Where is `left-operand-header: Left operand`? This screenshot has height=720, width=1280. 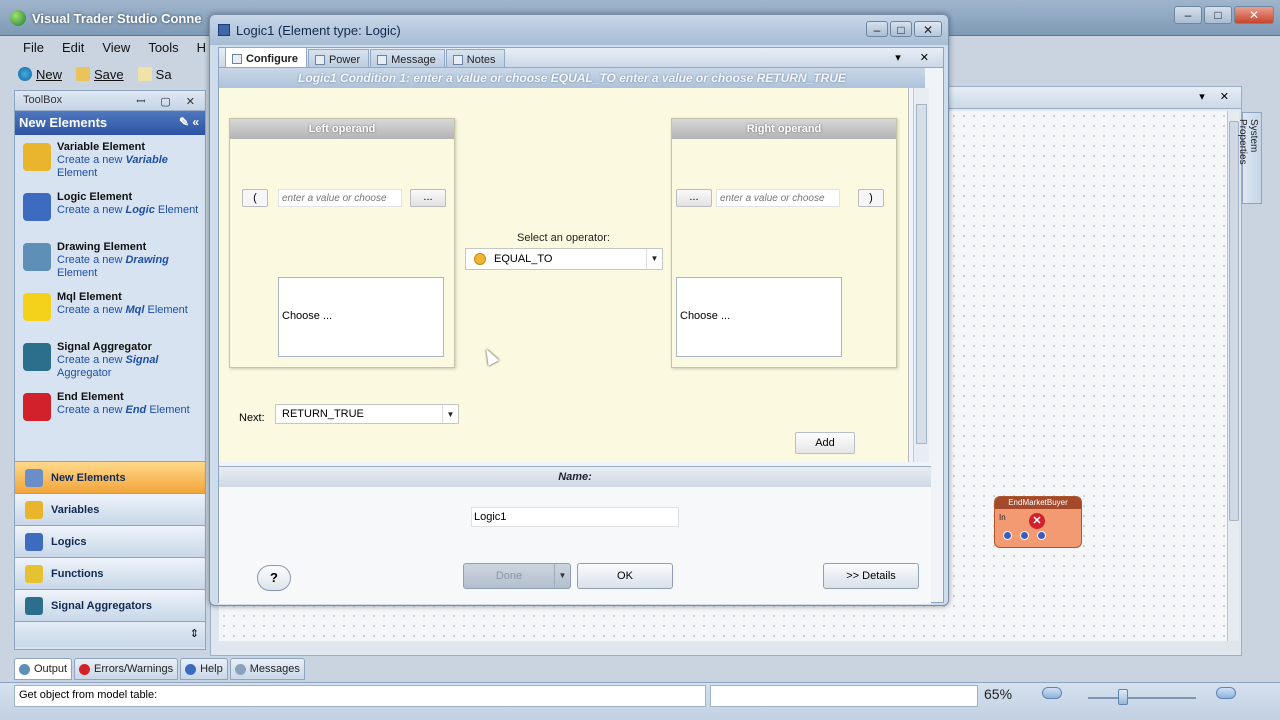
left-operand-header: Left operand is located at coordinates (342, 129).